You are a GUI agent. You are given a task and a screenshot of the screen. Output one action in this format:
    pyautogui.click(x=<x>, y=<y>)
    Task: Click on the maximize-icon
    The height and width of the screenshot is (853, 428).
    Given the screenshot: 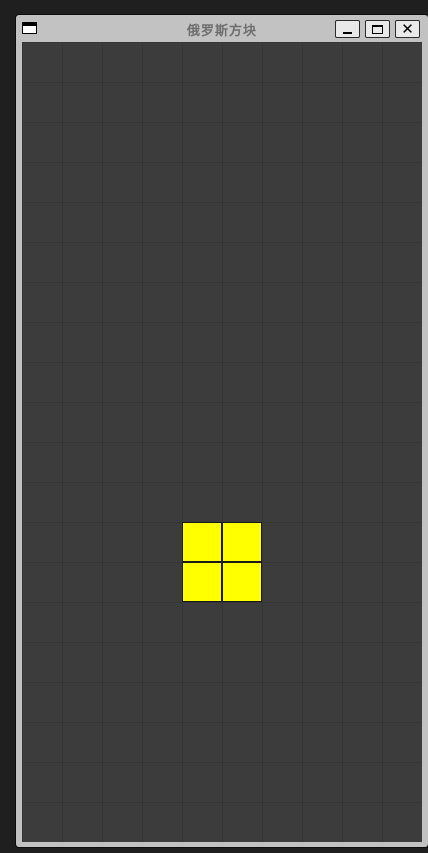 What is the action you would take?
    pyautogui.click(x=377, y=29)
    